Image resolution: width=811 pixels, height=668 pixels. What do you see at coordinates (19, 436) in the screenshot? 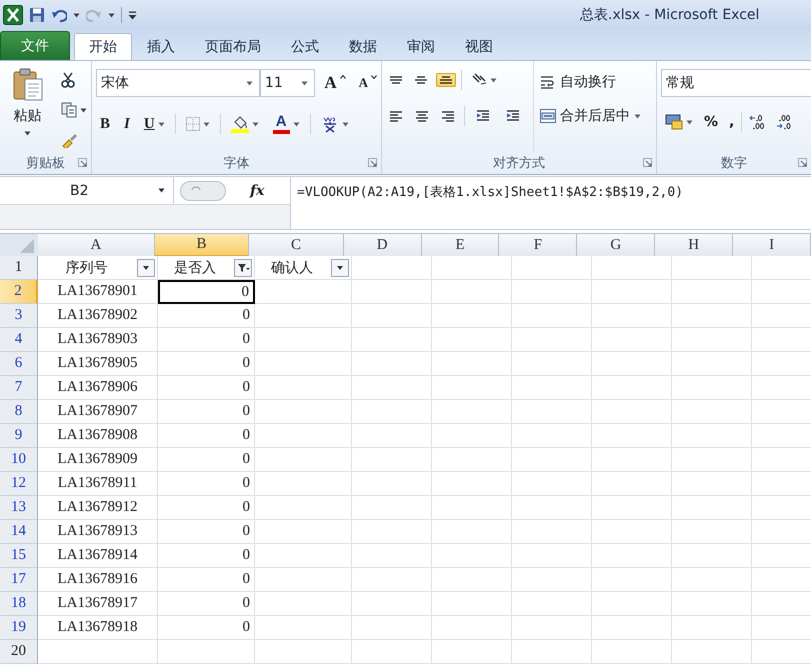
I see `row-header: 9` at bounding box center [19, 436].